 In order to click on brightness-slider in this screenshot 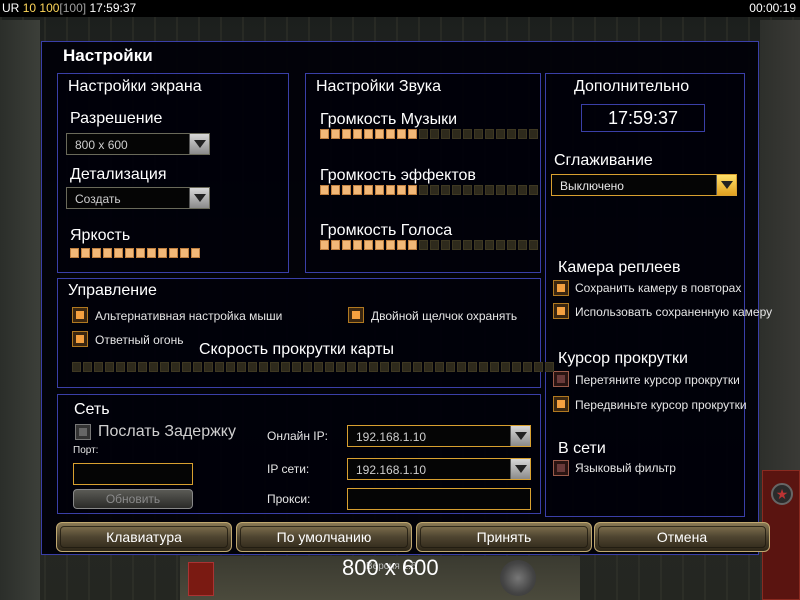, I will do `click(135, 253)`.